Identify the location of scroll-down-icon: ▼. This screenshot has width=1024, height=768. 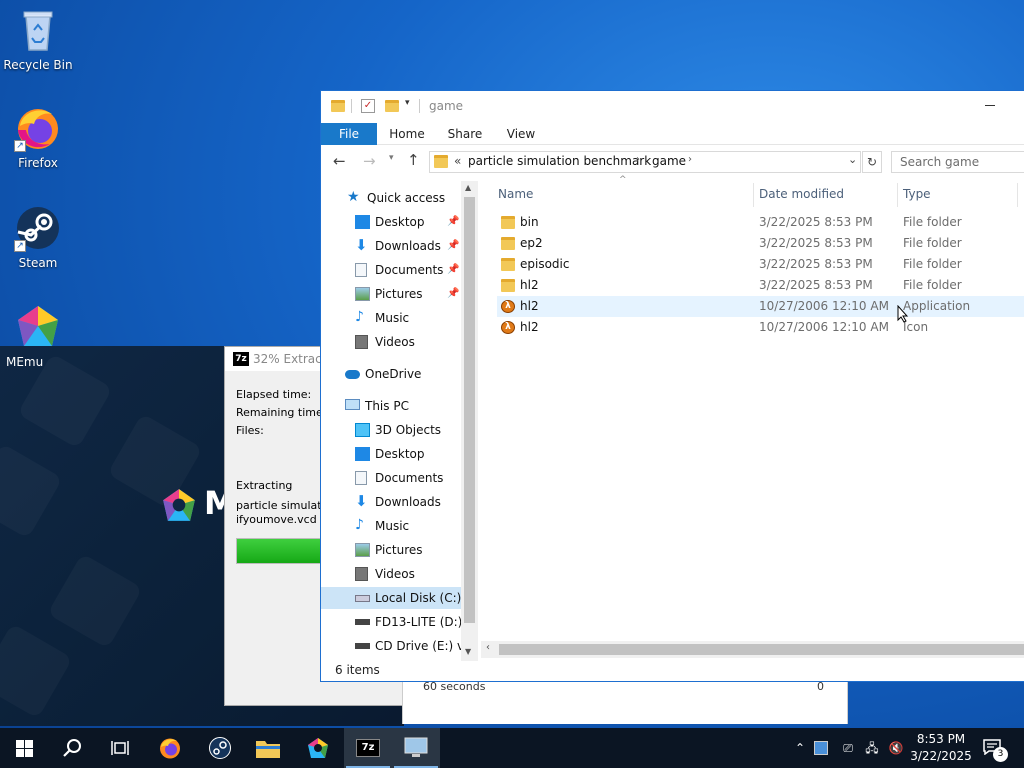
(468, 651).